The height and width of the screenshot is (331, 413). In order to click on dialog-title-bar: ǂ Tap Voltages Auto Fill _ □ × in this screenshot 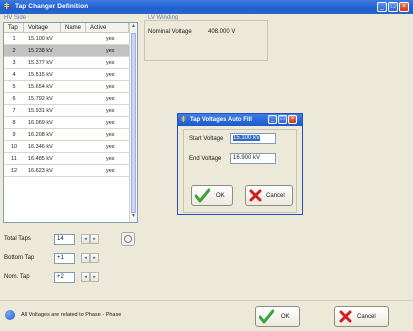, I will do `click(240, 120)`.